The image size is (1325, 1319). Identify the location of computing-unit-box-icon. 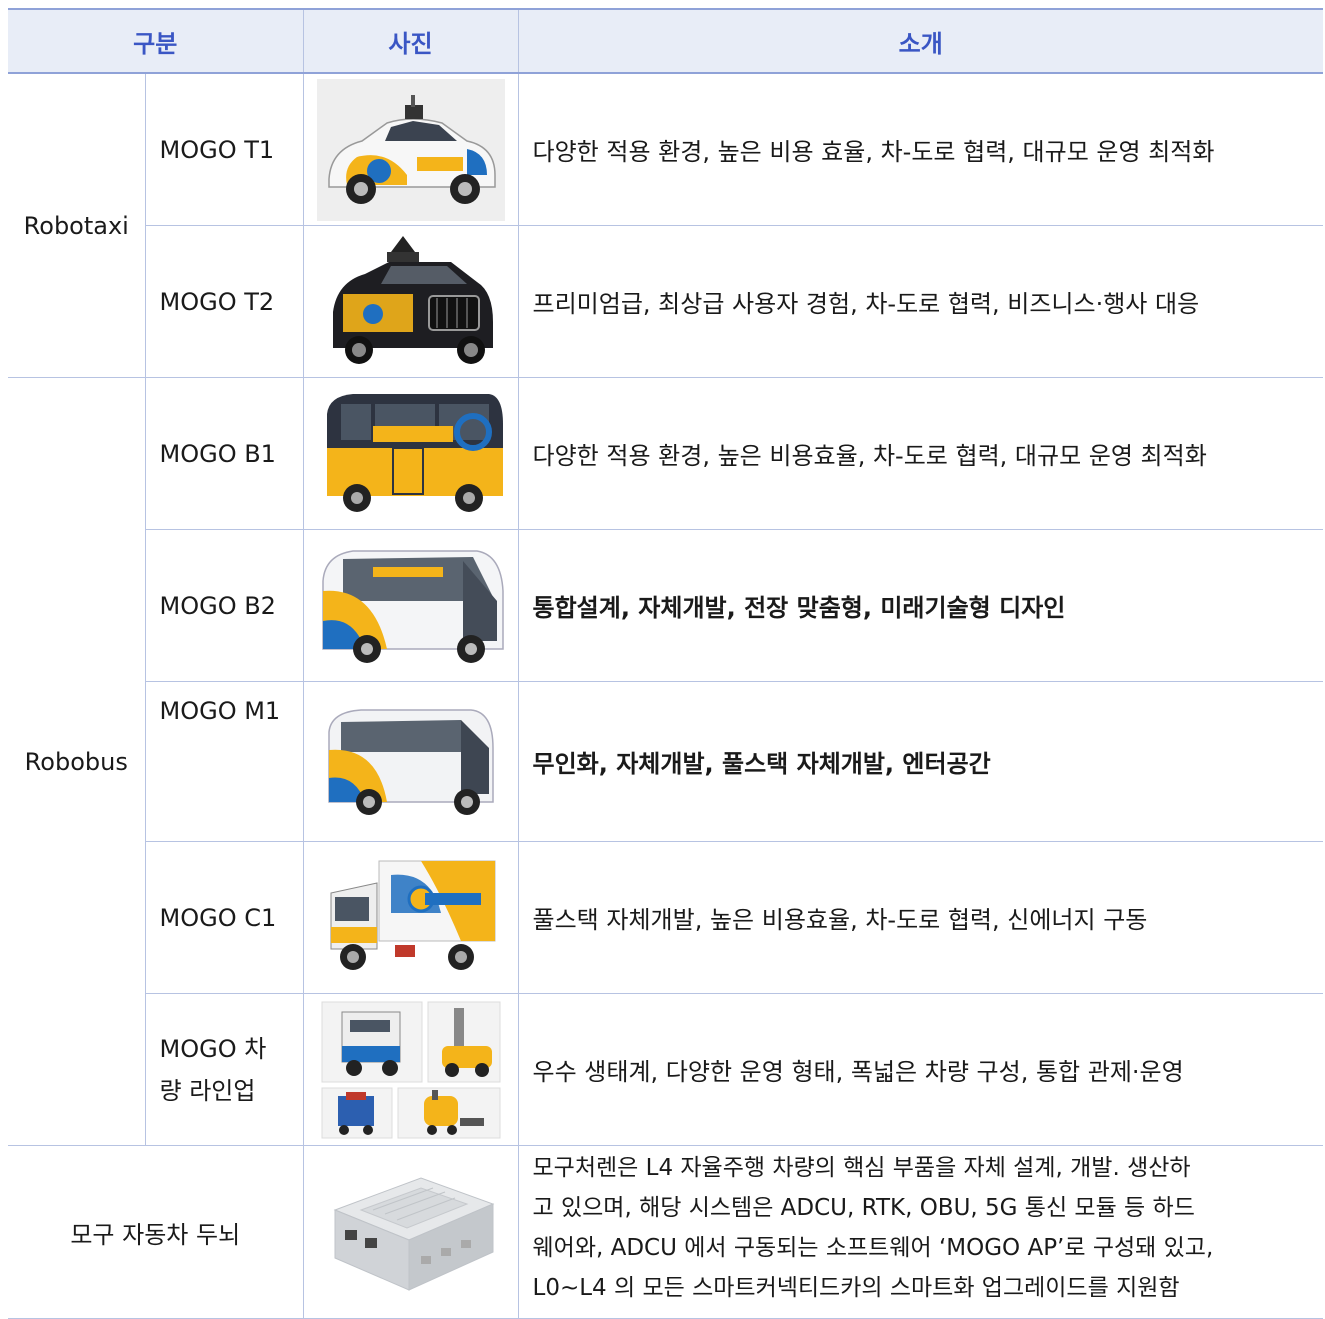
(410, 1232).